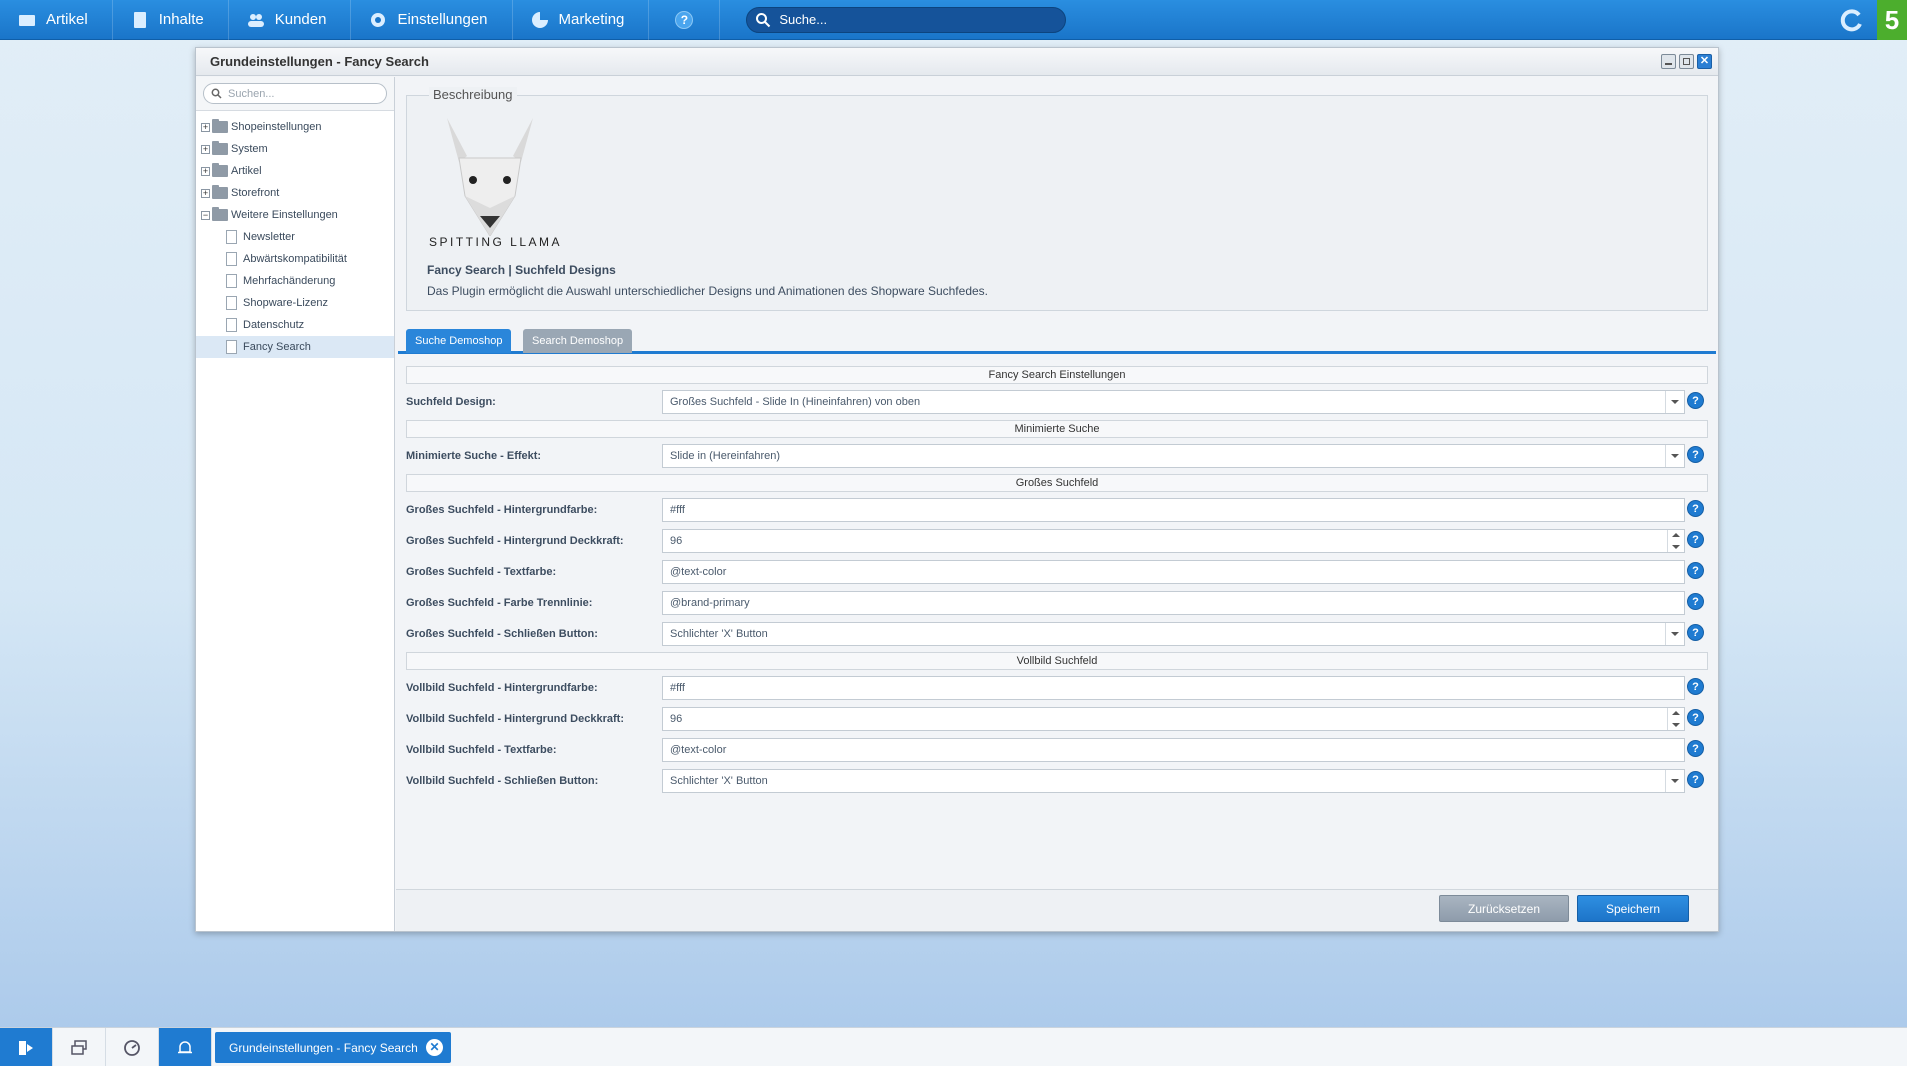  What do you see at coordinates (185, 1047) in the screenshot?
I see `notifications-button` at bounding box center [185, 1047].